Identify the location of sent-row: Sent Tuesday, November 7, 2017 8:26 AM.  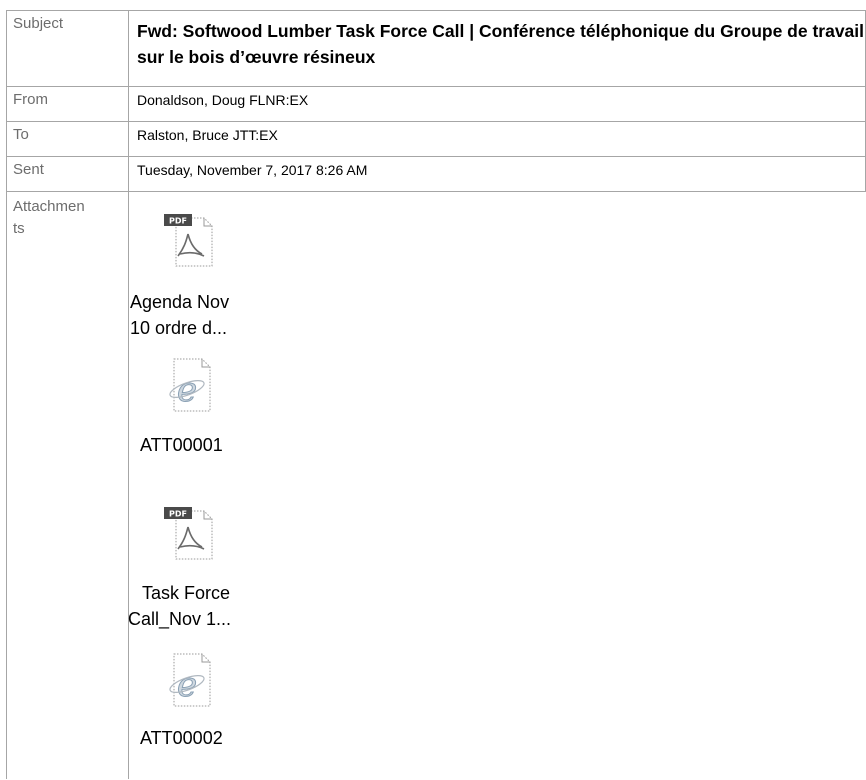
(436, 174).